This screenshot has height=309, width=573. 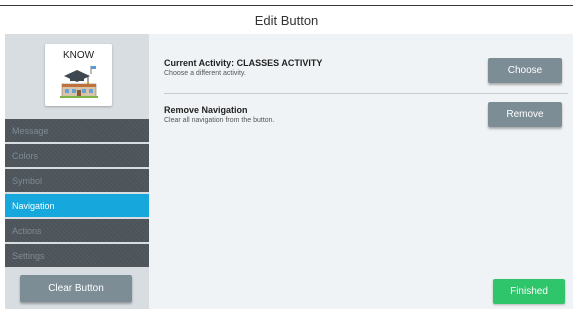 I want to click on graduation-cap-school-icon, so click(x=79, y=82).